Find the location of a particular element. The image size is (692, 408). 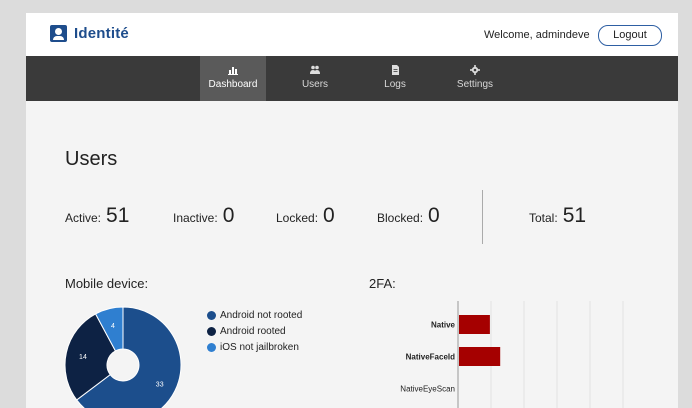

nav-users: Users is located at coordinates (315, 78).